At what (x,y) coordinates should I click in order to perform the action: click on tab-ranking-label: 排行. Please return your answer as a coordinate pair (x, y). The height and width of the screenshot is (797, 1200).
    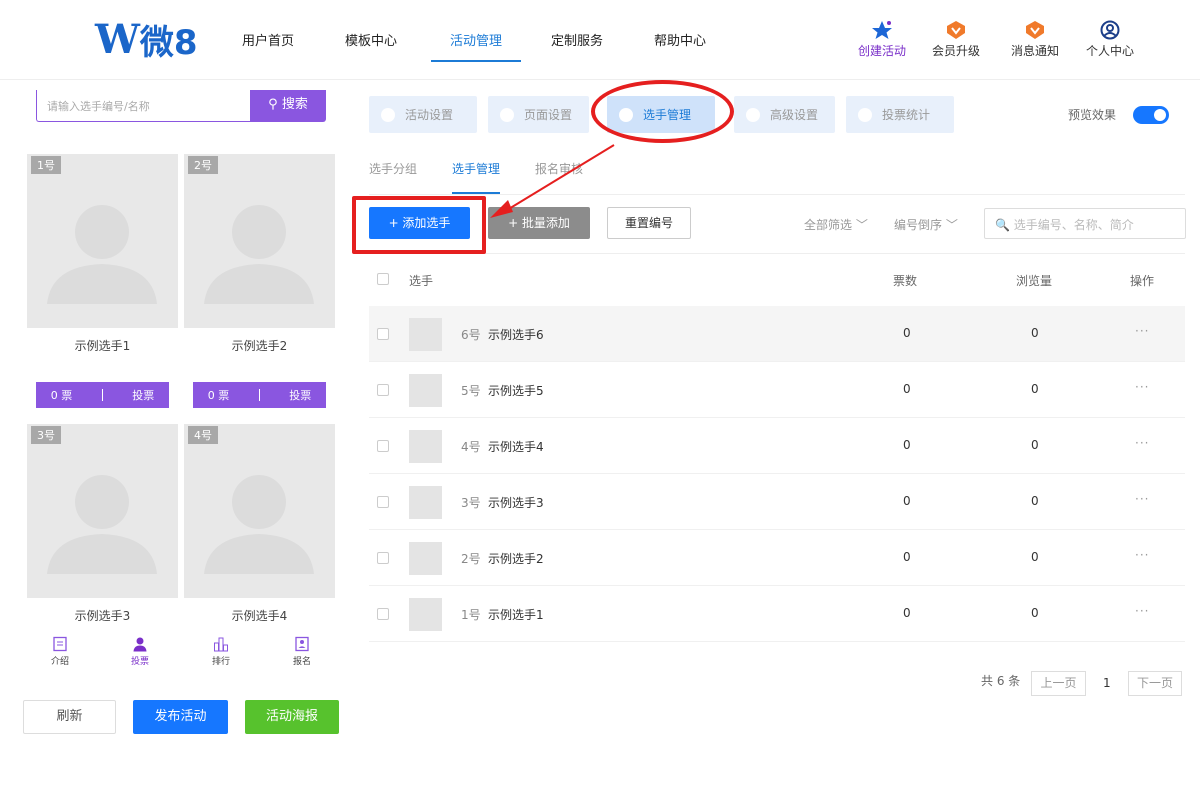
    Looking at the image, I should click on (220, 662).